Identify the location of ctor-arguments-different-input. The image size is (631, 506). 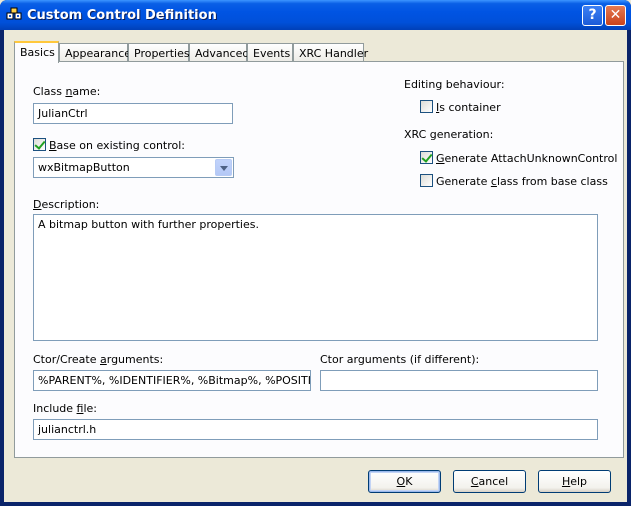
(459, 380).